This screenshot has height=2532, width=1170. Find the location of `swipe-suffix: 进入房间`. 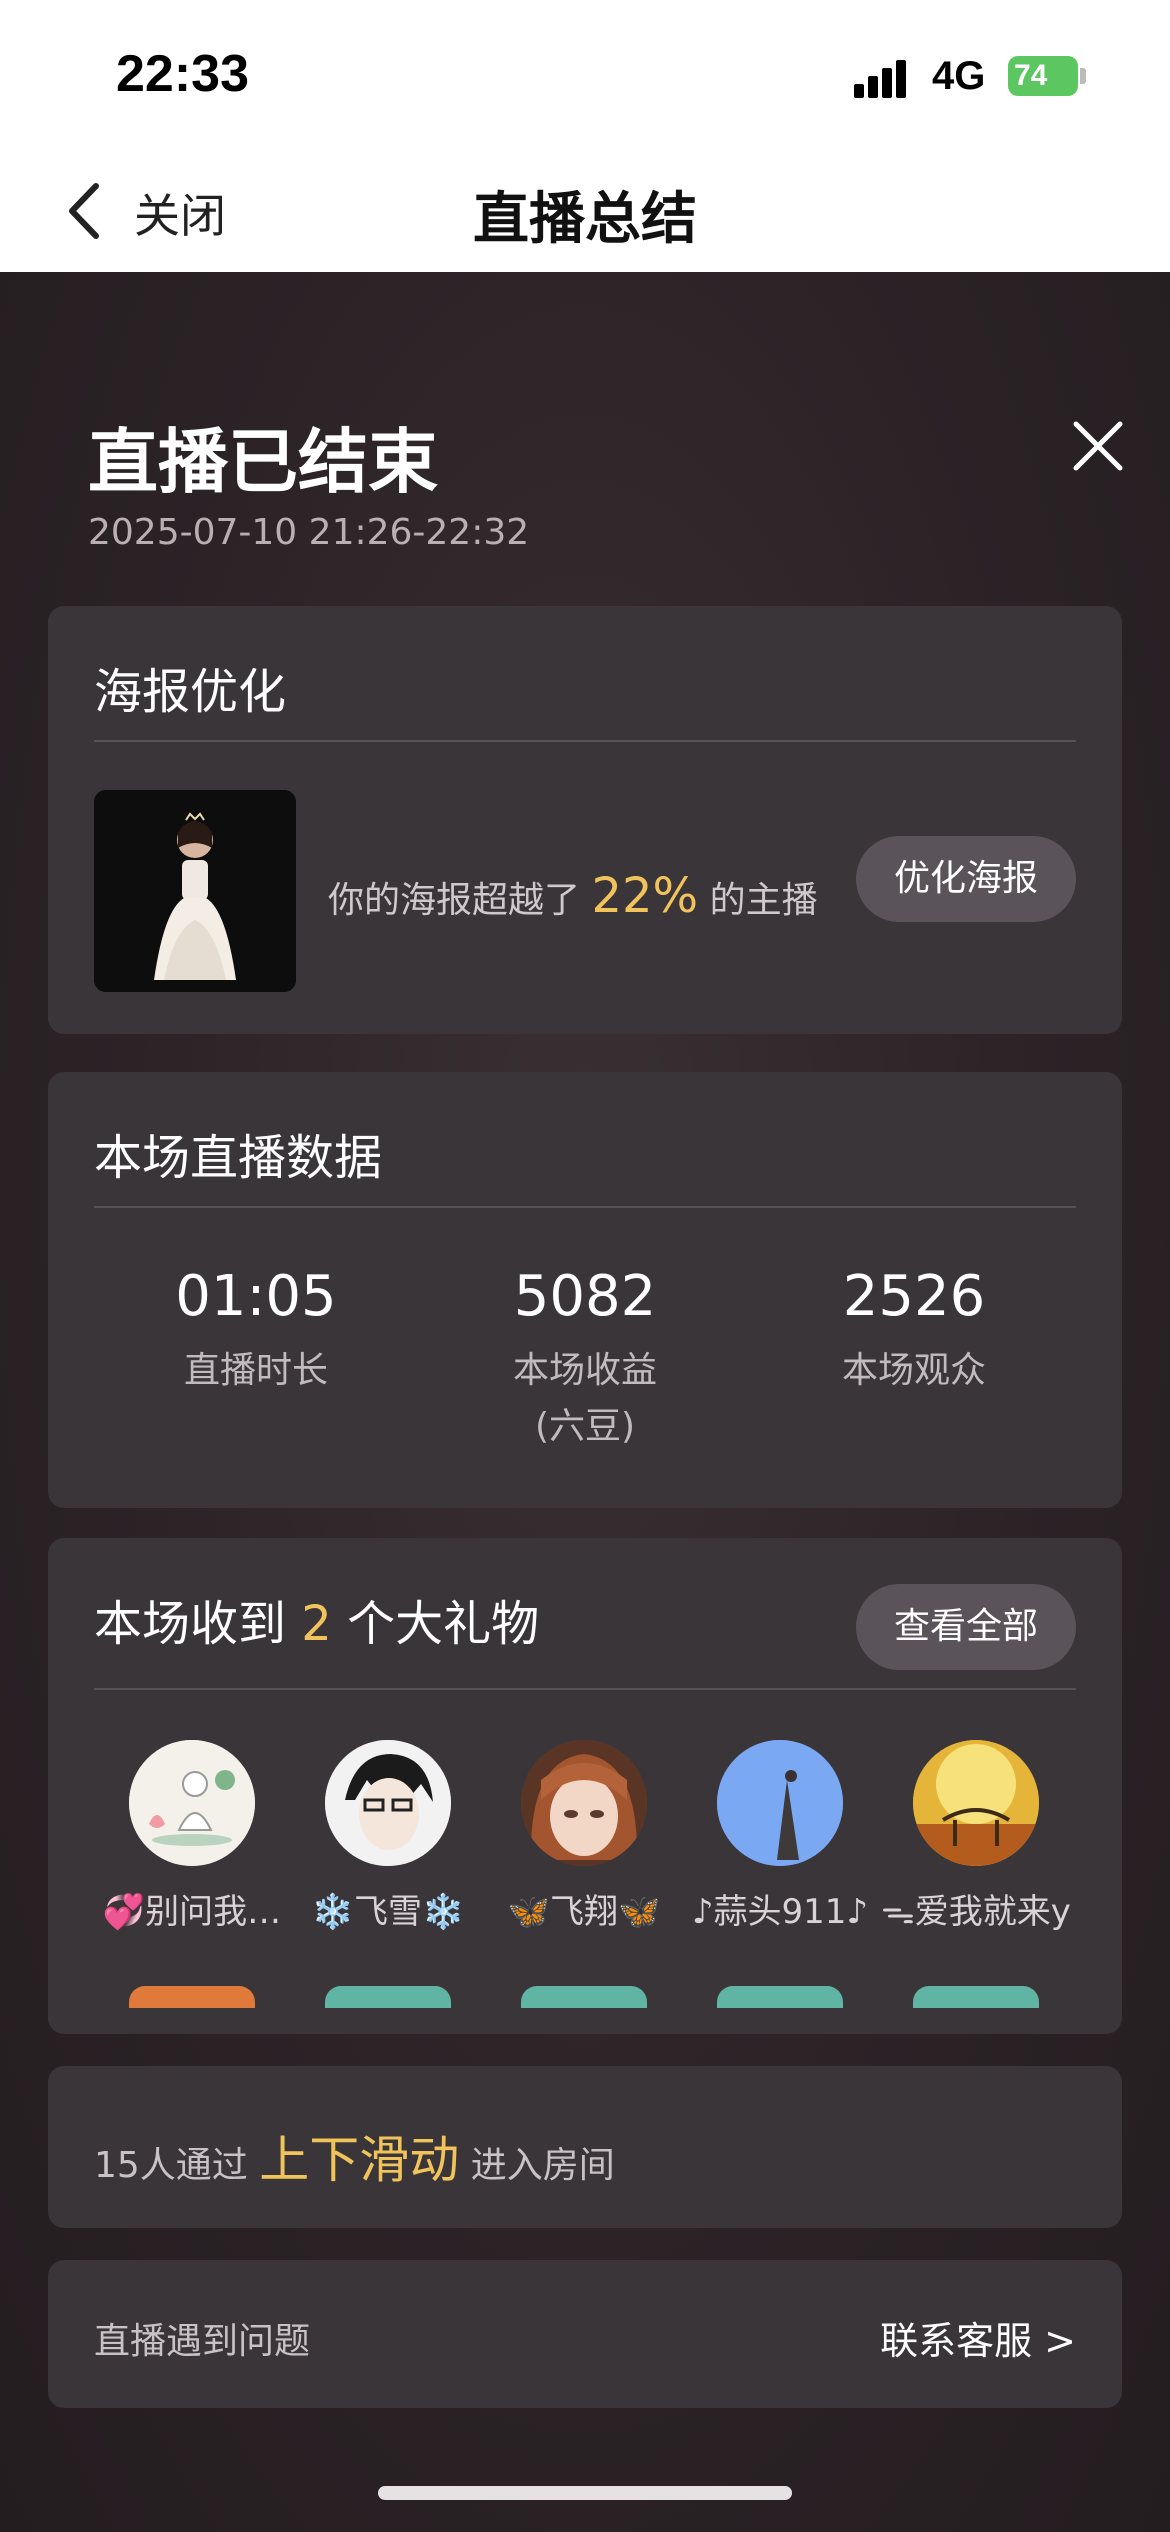

swipe-suffix: 进入房间 is located at coordinates (542, 2165).